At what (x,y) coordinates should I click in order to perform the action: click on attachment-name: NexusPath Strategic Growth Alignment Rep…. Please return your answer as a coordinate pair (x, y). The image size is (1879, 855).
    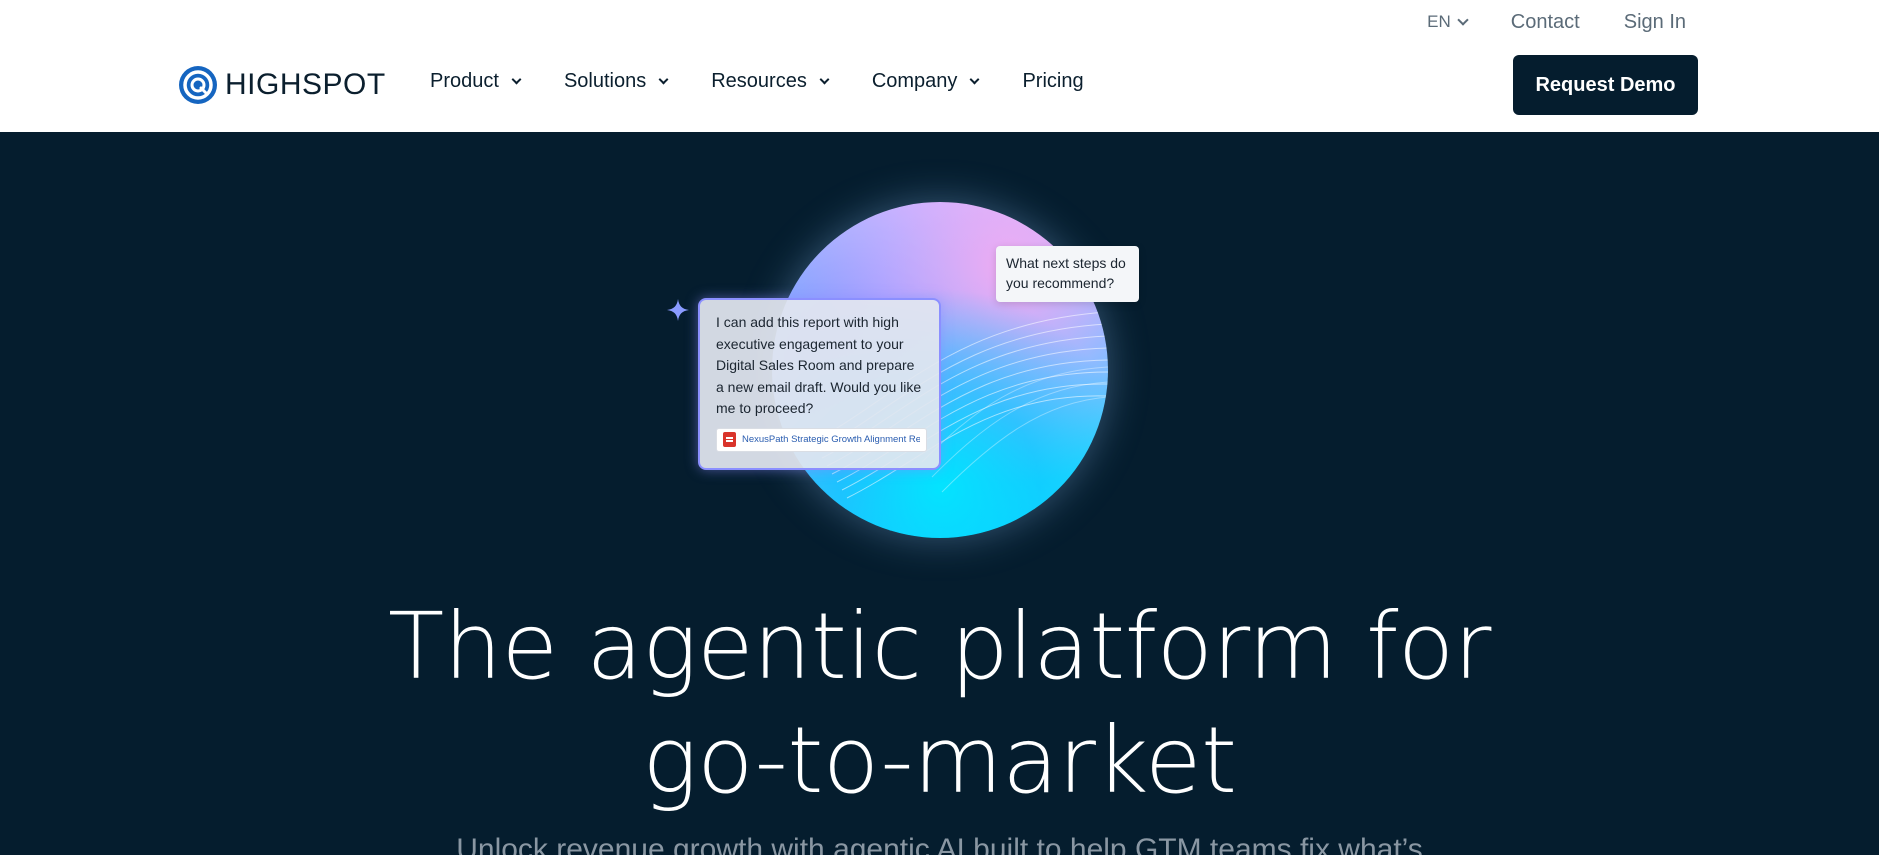
    Looking at the image, I should click on (831, 439).